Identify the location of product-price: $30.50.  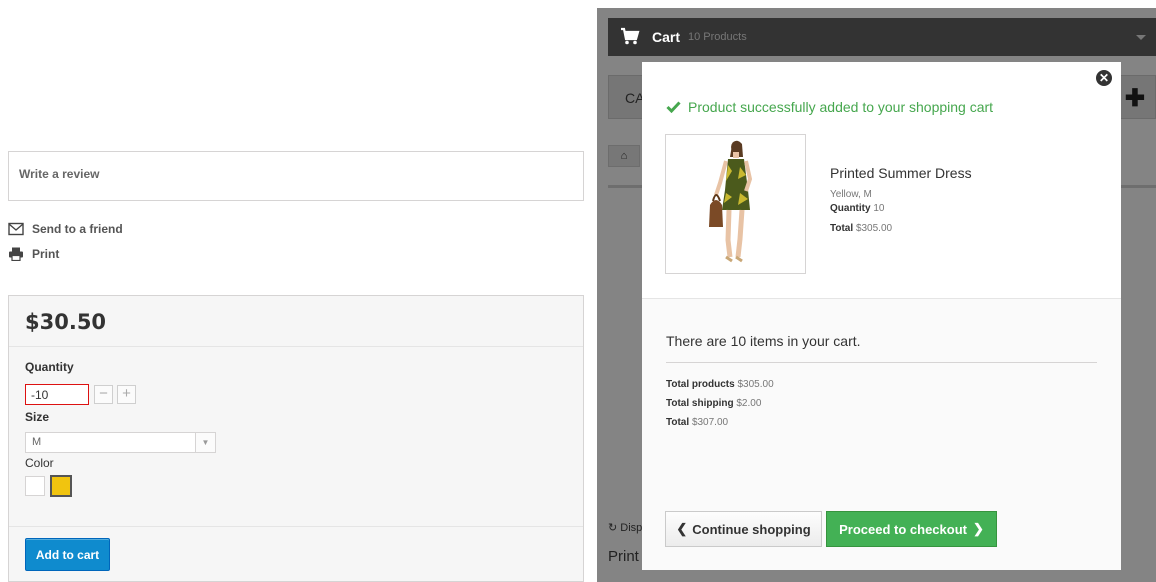
(66, 322).